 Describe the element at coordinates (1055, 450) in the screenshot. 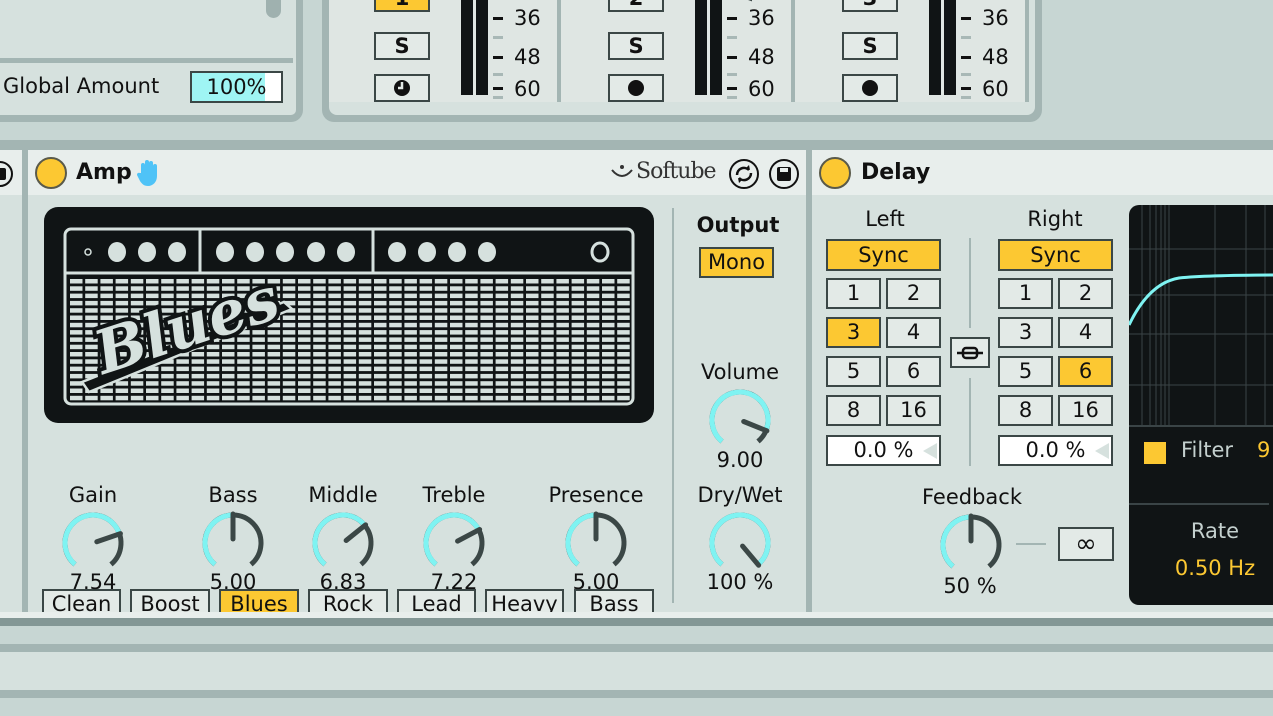

I see `right-offset-field: 0.0 %` at that location.